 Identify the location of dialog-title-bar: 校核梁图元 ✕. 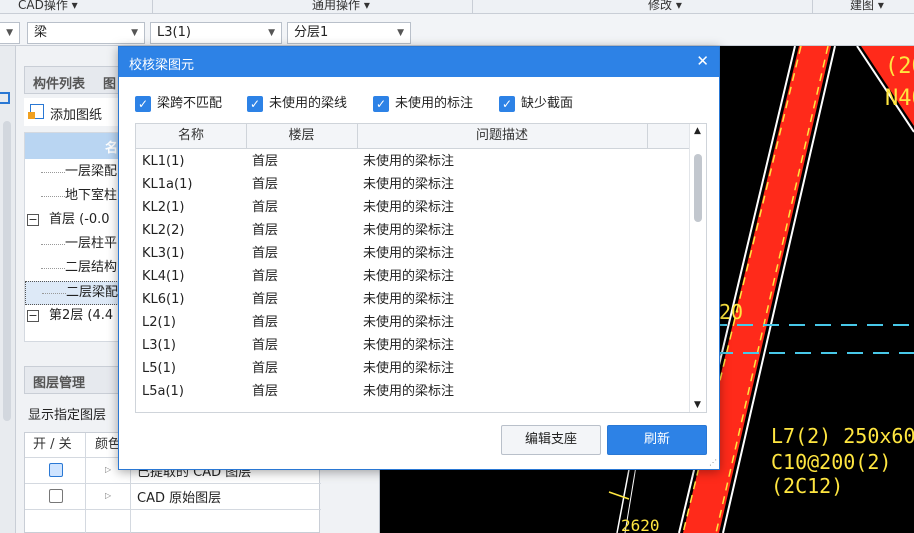
(419, 62).